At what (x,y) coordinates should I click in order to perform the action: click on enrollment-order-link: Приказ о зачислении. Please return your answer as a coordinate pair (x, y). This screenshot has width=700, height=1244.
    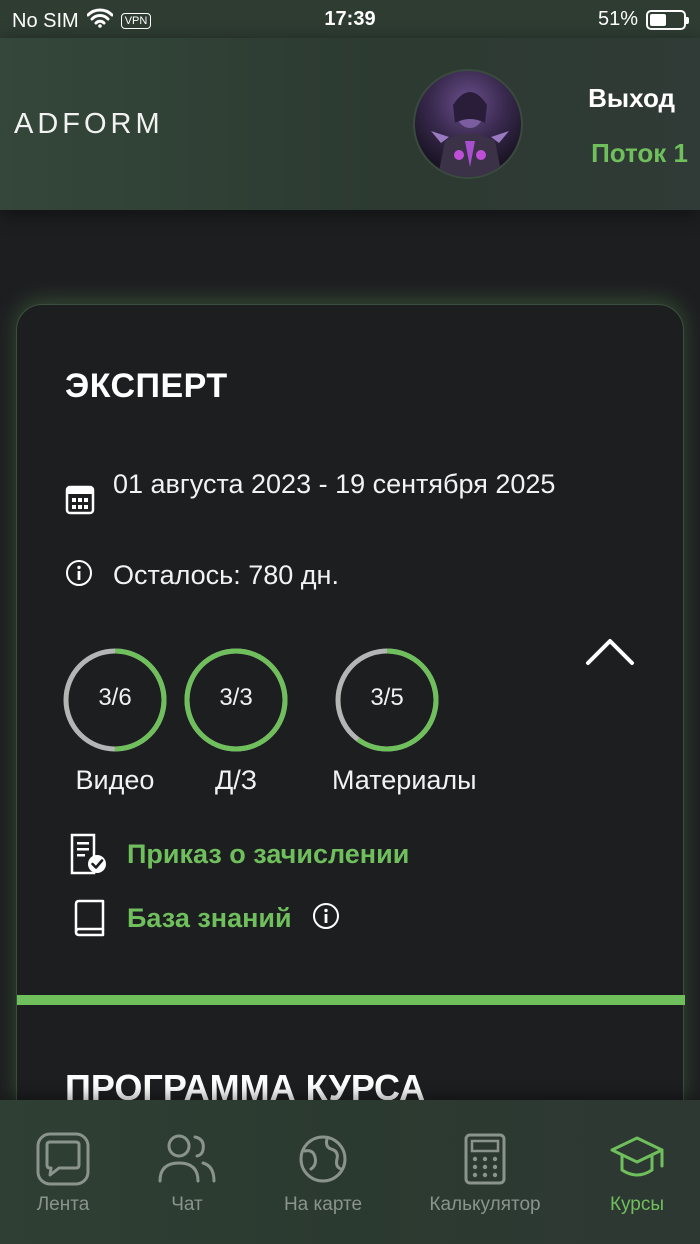
    Looking at the image, I should click on (239, 854).